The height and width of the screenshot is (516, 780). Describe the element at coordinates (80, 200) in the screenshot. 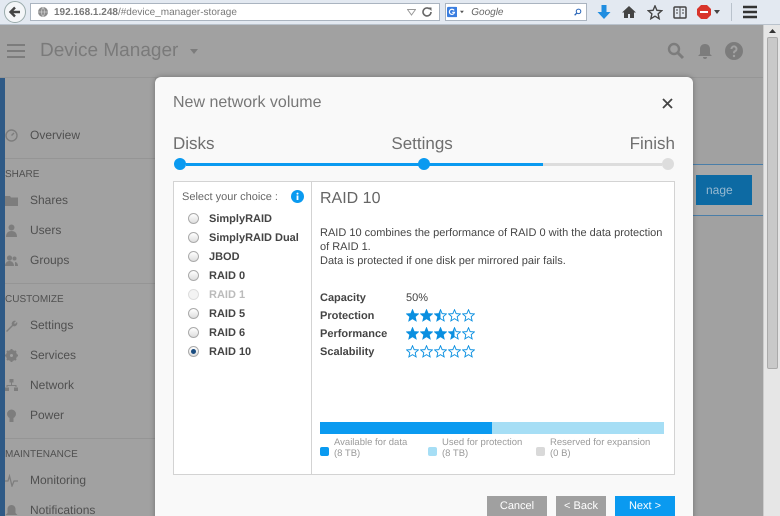

I see `sidebar-item: Shares` at that location.